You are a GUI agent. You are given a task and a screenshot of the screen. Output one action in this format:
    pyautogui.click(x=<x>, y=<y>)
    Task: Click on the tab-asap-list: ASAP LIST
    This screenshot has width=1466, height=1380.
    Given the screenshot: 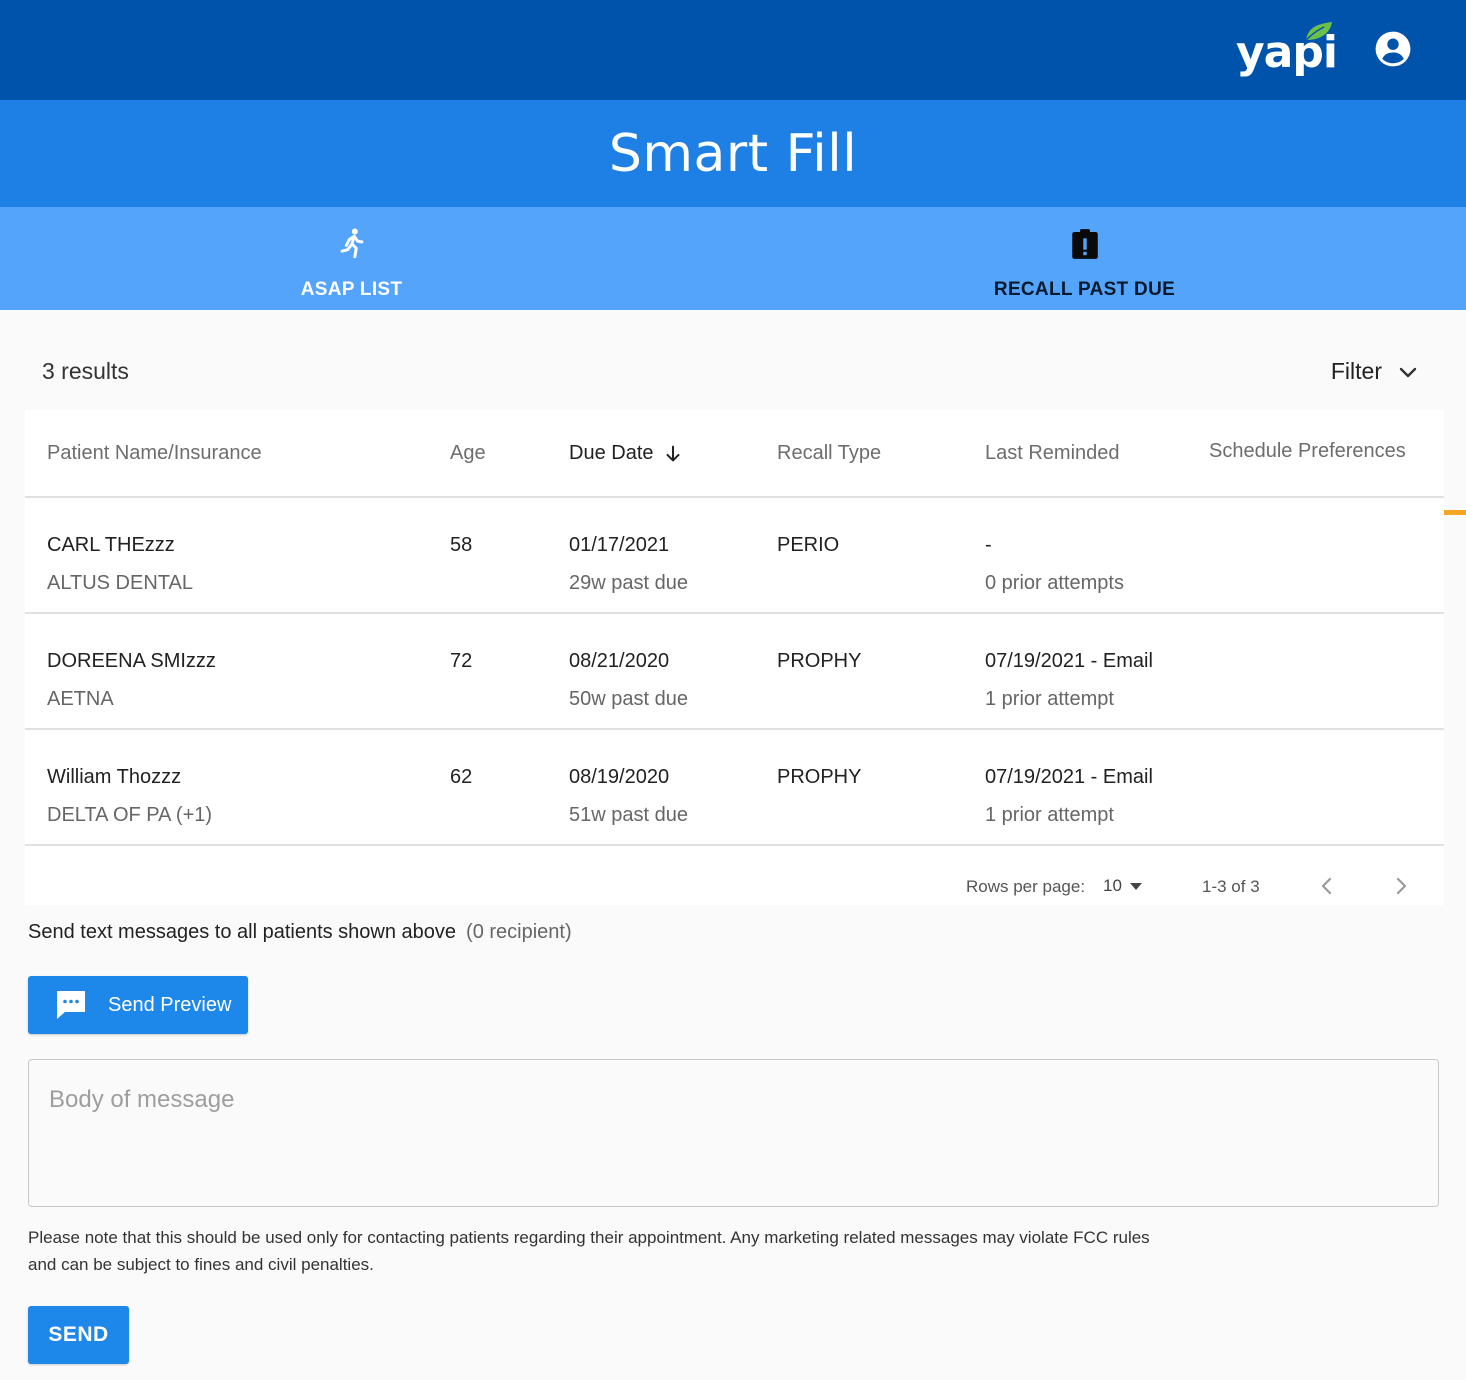 What is the action you would take?
    pyautogui.click(x=351, y=258)
    